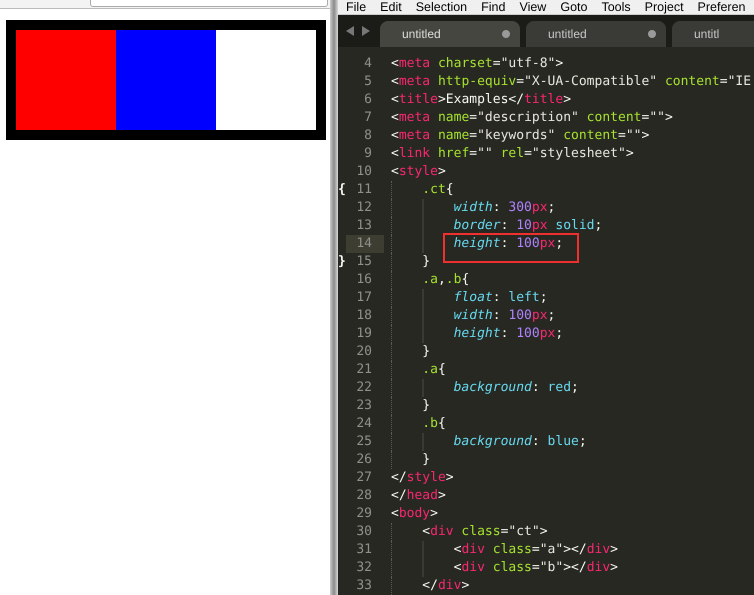  Describe the element at coordinates (531, 118) in the screenshot. I see `code-line: <meta name="description" content="">` at that location.